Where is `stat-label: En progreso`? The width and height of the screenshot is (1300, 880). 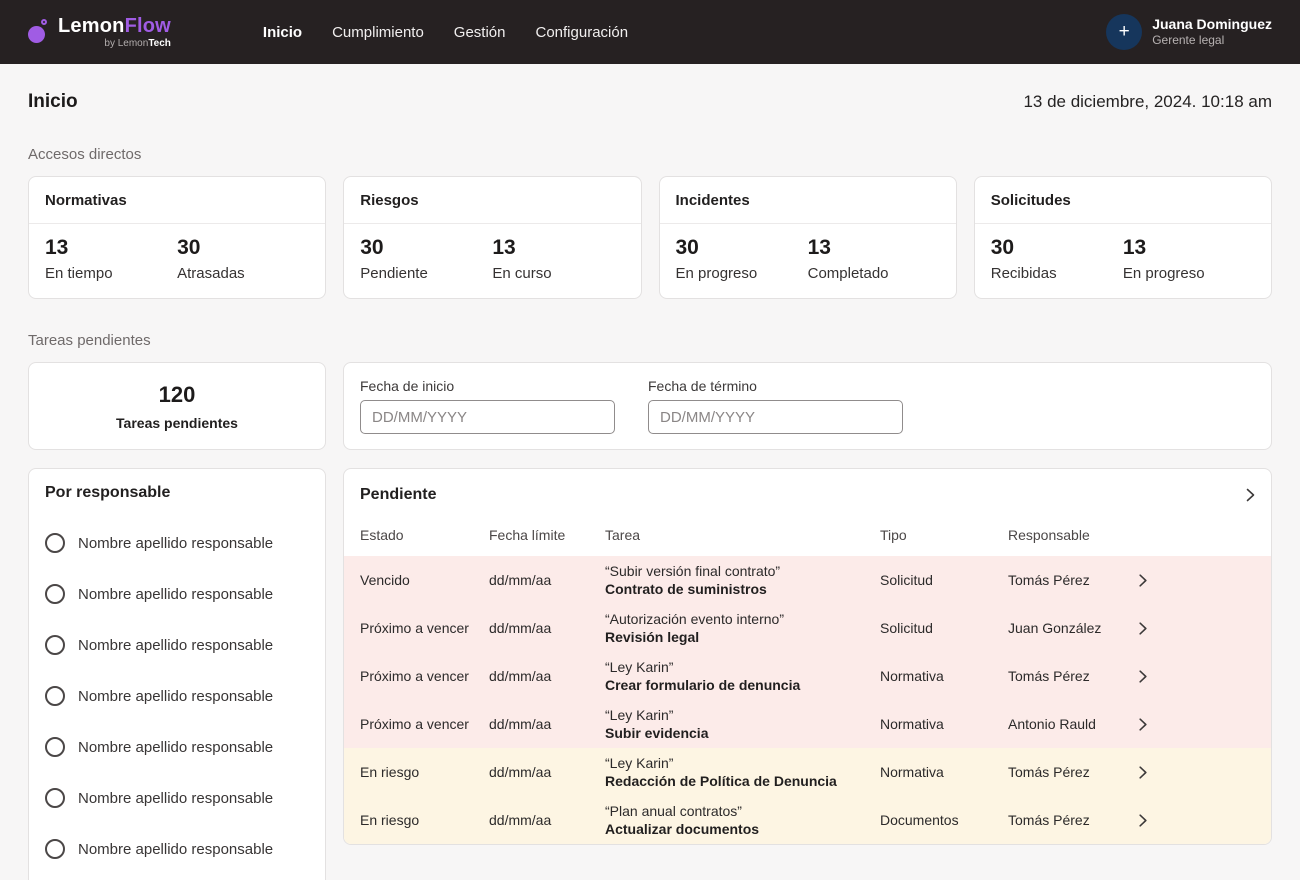
stat-label: En progreso is located at coordinates (1163, 273).